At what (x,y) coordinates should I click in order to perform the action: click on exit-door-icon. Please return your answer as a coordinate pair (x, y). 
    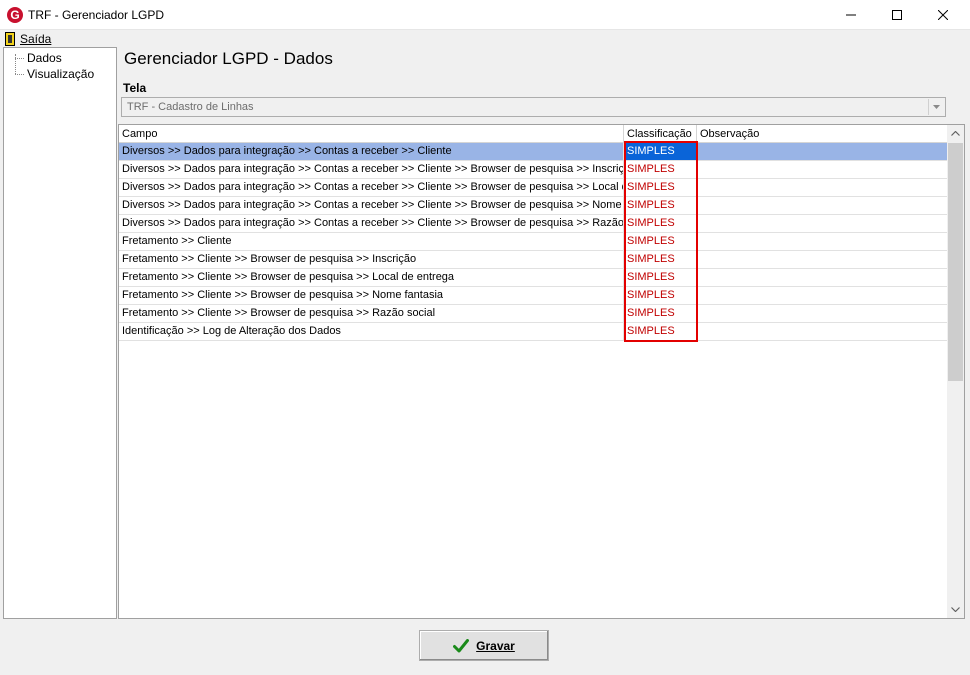
    Looking at the image, I should click on (10, 38).